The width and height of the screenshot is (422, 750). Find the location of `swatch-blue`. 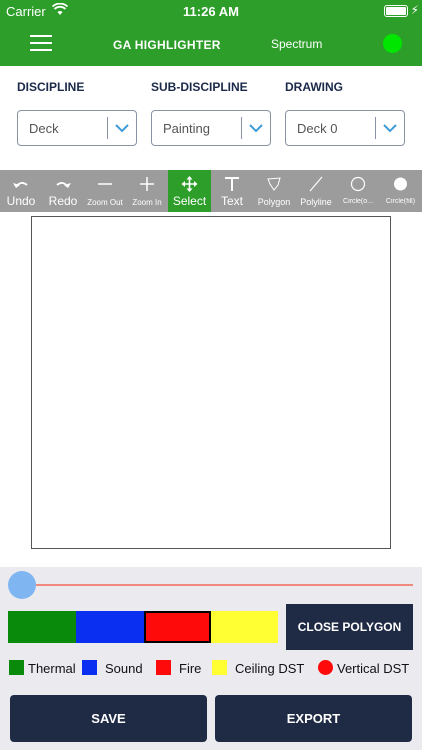

swatch-blue is located at coordinates (110, 627).